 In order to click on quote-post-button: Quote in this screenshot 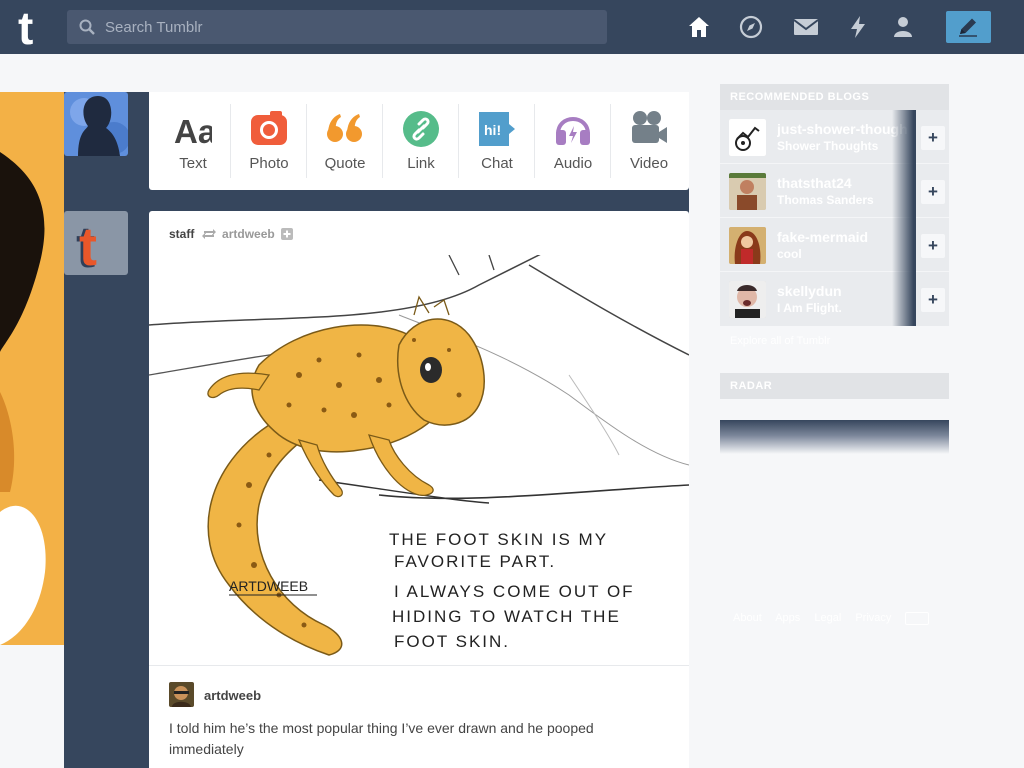, I will do `click(345, 141)`.